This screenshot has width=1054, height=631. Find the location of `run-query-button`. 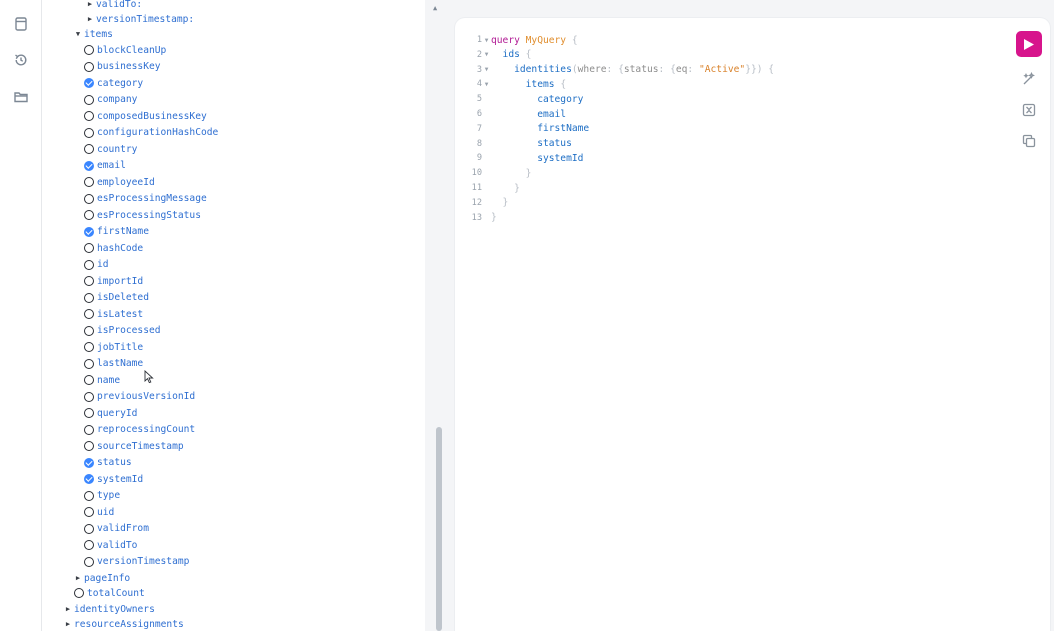

run-query-button is located at coordinates (1029, 44).